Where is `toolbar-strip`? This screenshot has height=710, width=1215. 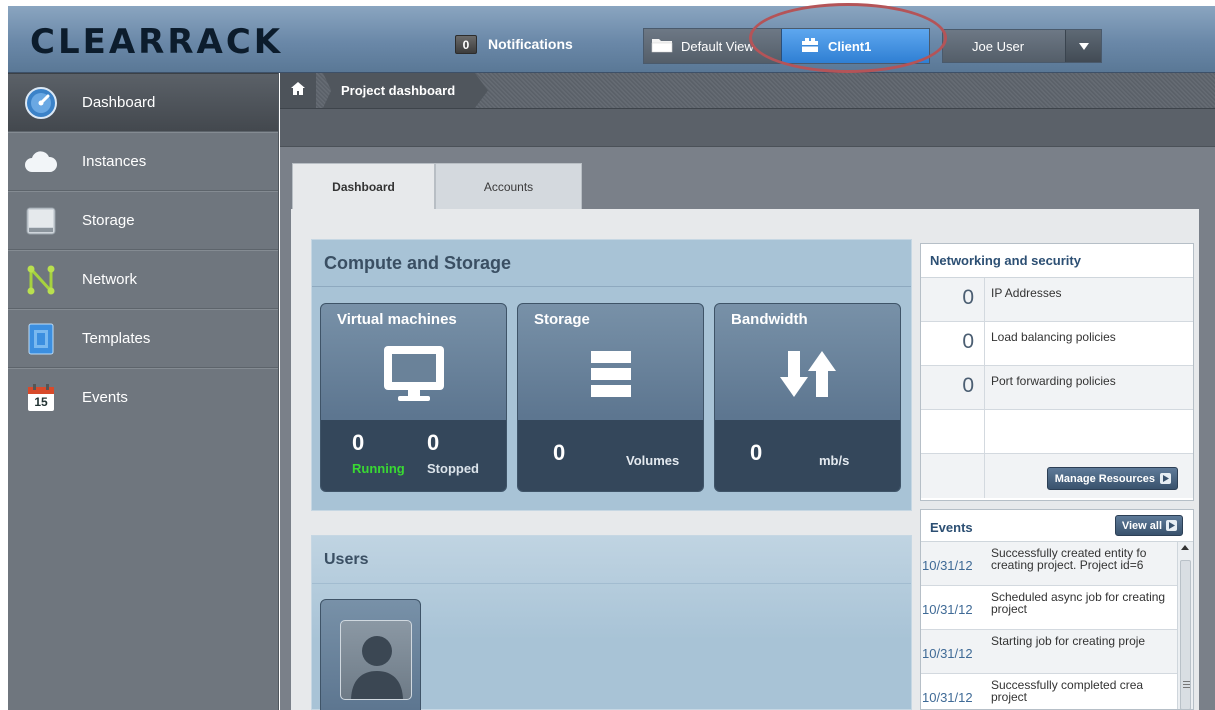 toolbar-strip is located at coordinates (747, 128).